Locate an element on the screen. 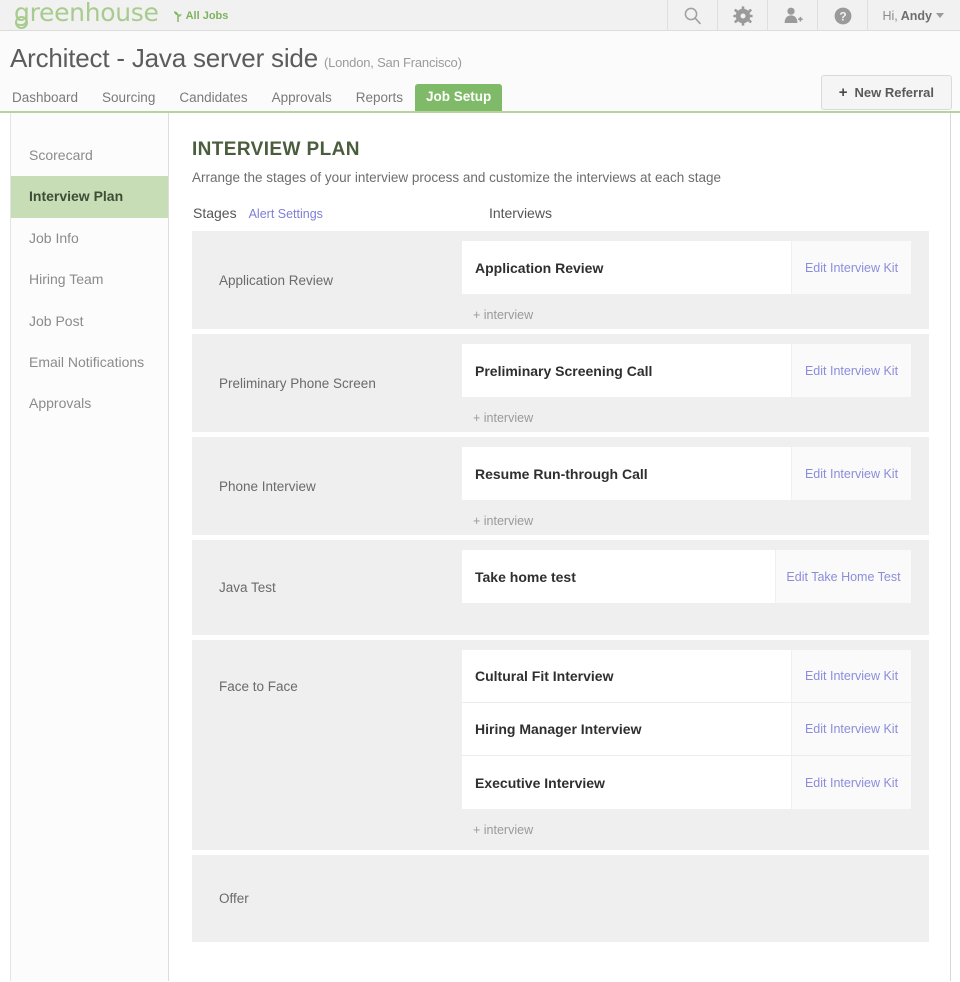  right-gutter is located at coordinates (946, 547).